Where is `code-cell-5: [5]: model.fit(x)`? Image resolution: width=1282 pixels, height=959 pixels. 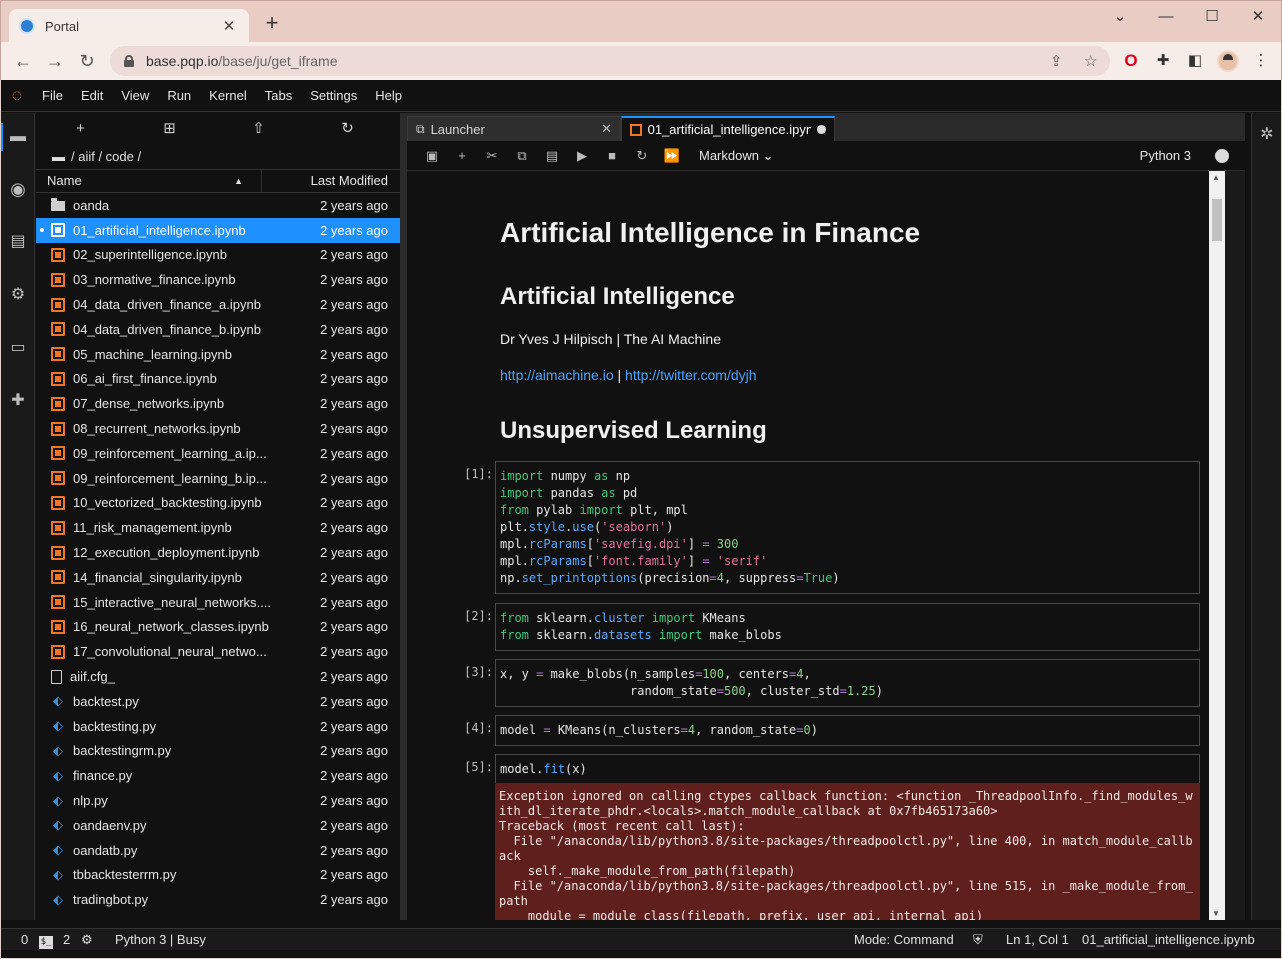 code-cell-5: [5]: model.fit(x) is located at coordinates (827, 769).